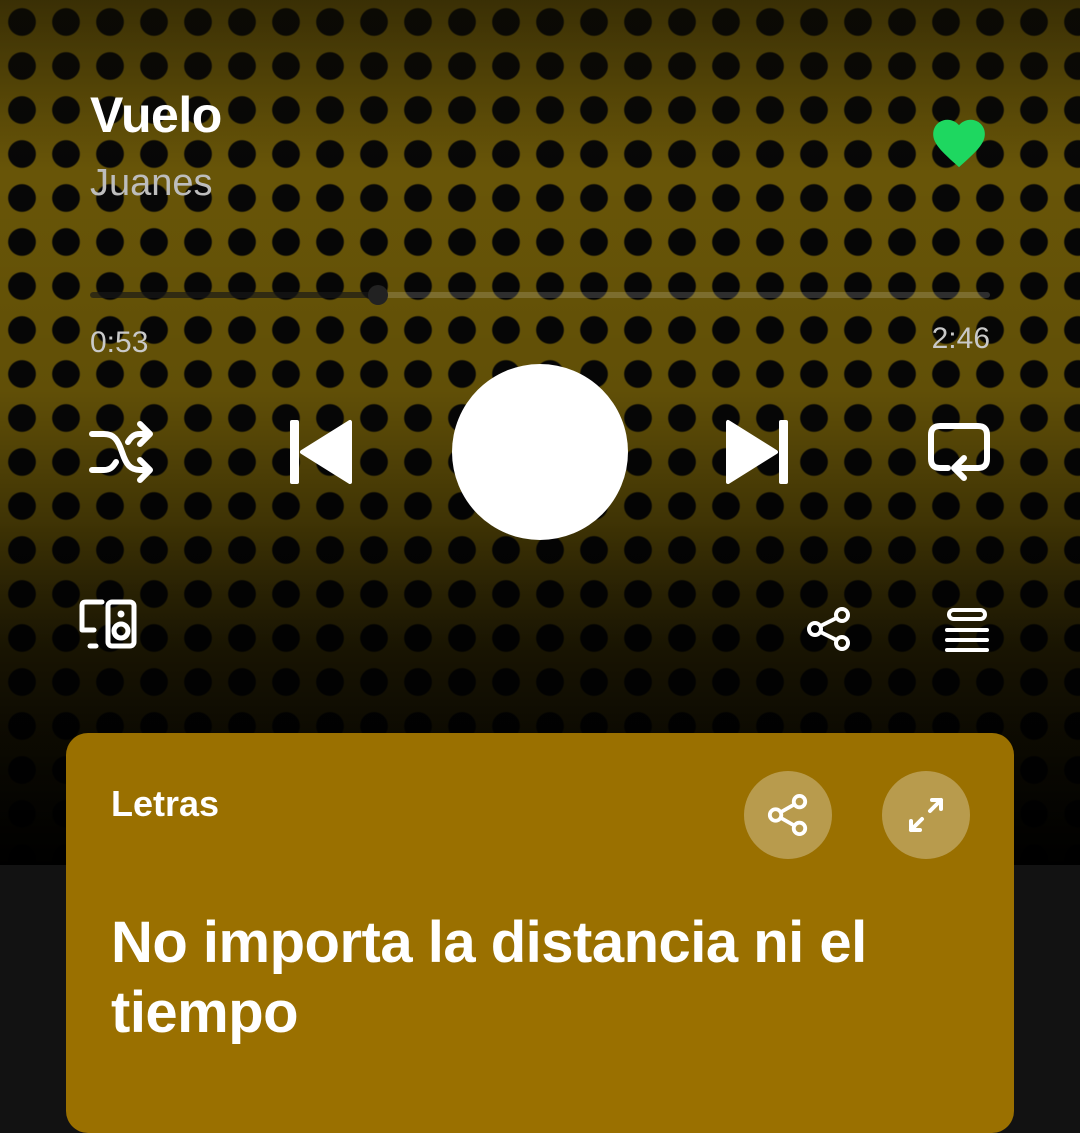  I want to click on elapsed-time: 0:53, so click(119, 342).